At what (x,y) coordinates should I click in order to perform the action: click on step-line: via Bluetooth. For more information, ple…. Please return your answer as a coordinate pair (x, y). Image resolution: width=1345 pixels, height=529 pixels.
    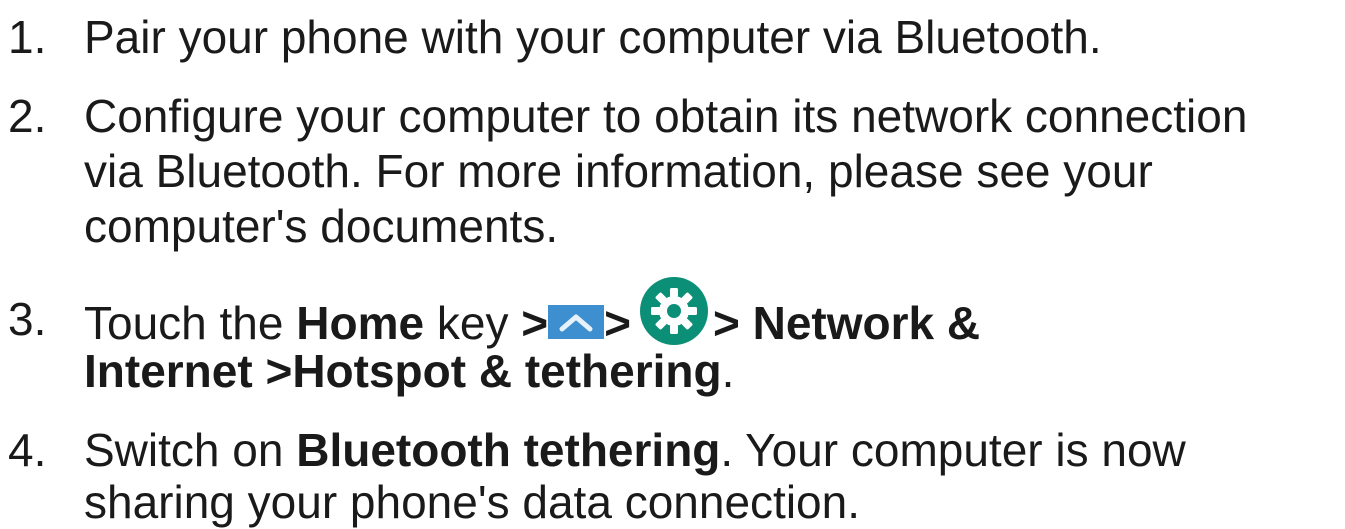
    Looking at the image, I should click on (618, 171).